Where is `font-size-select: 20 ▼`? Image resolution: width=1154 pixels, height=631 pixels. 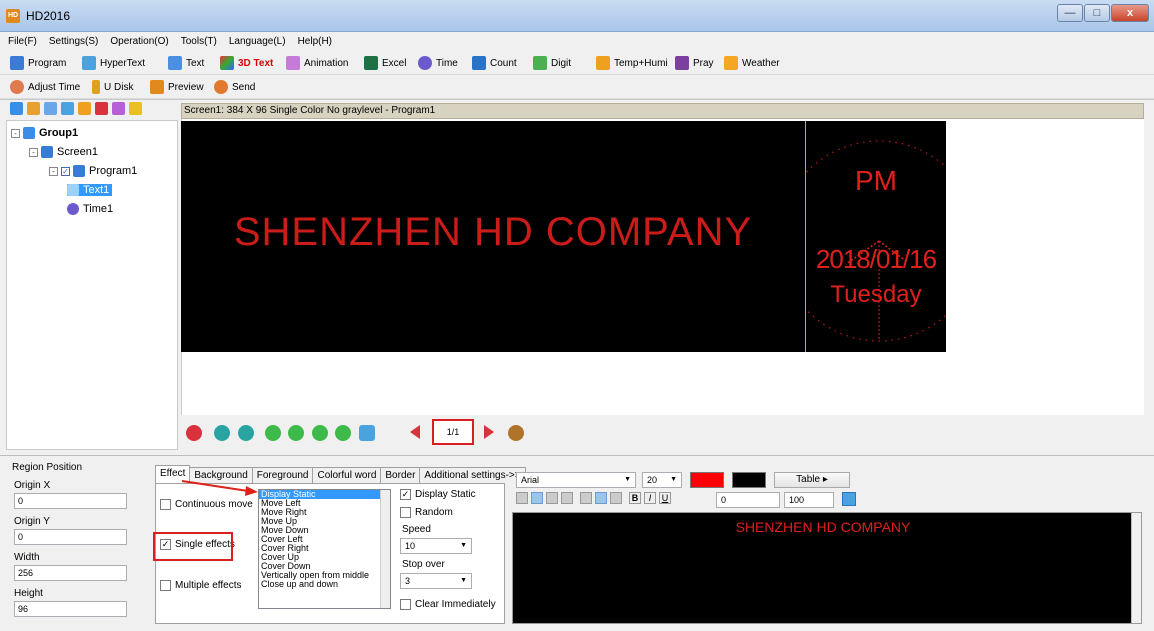
font-size-select: 20 ▼ is located at coordinates (662, 480).